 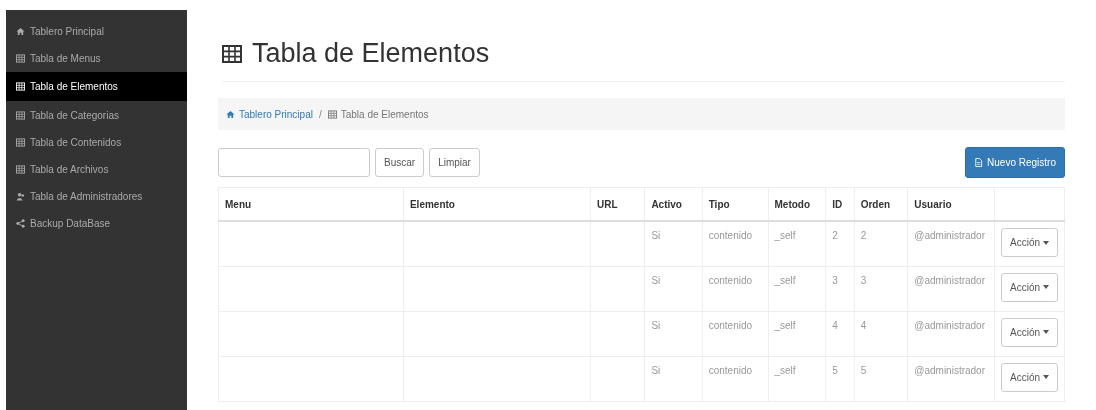 What do you see at coordinates (311, 204) in the screenshot?
I see `column-header: Menu` at bounding box center [311, 204].